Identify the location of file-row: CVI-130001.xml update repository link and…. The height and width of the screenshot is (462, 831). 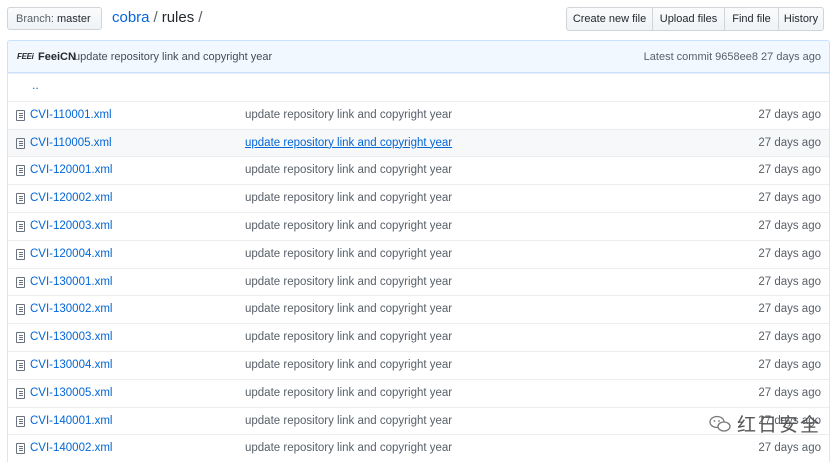
(418, 281).